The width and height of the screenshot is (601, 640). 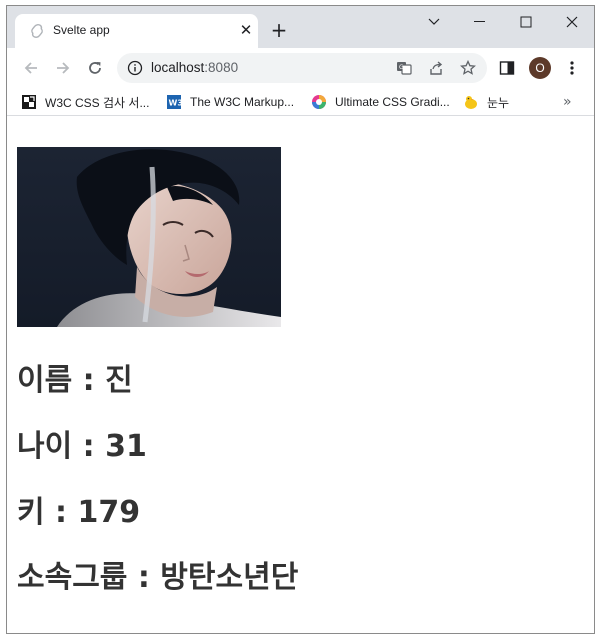 What do you see at coordinates (31, 68) in the screenshot?
I see `back-arrow-icon` at bounding box center [31, 68].